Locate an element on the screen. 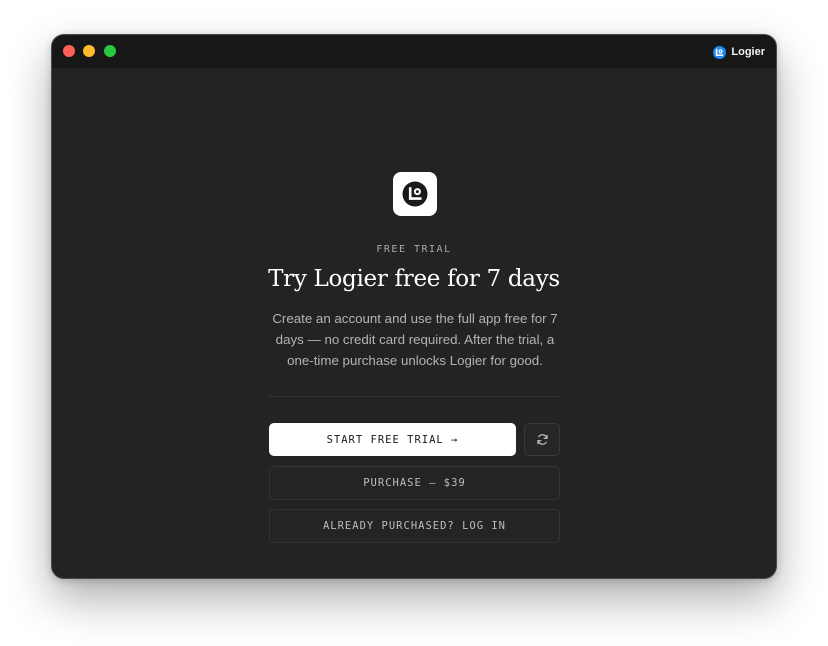 This screenshot has width=828, height=646. refresh-icon is located at coordinates (542, 439).